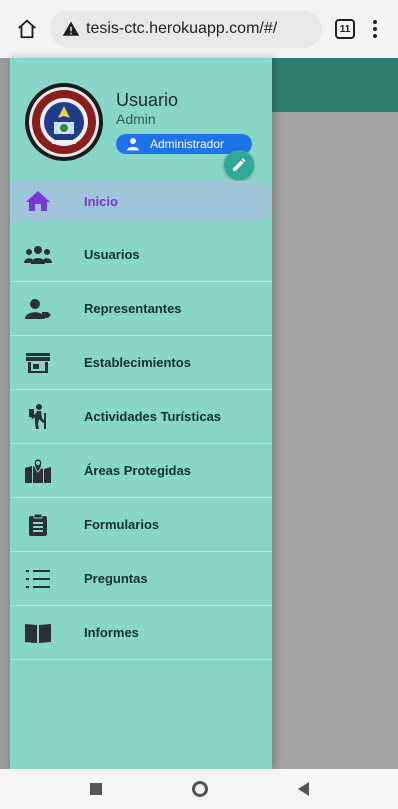 The height and width of the screenshot is (809, 398). Describe the element at coordinates (141, 633) in the screenshot. I see `nav-item-informes: Informes` at that location.